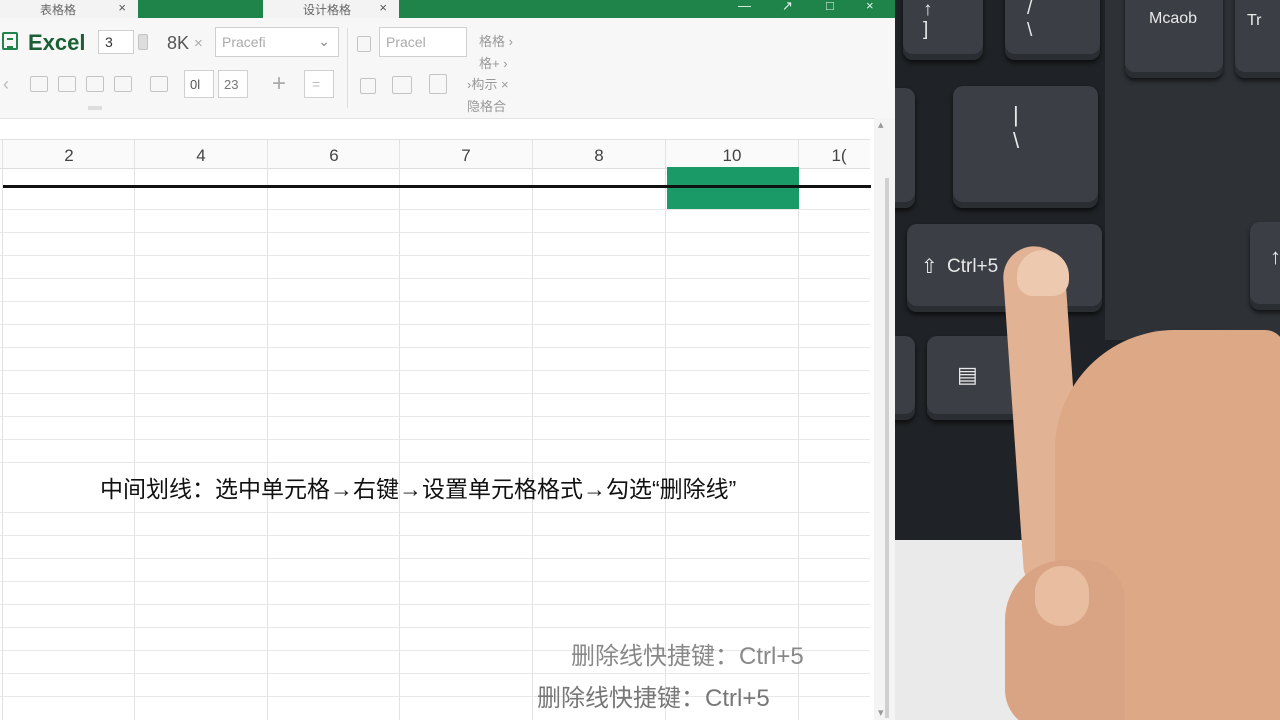 This screenshot has width=1280, height=720. I want to click on column-header: 2 4 6 7 8 10 1(, so click(435, 154).